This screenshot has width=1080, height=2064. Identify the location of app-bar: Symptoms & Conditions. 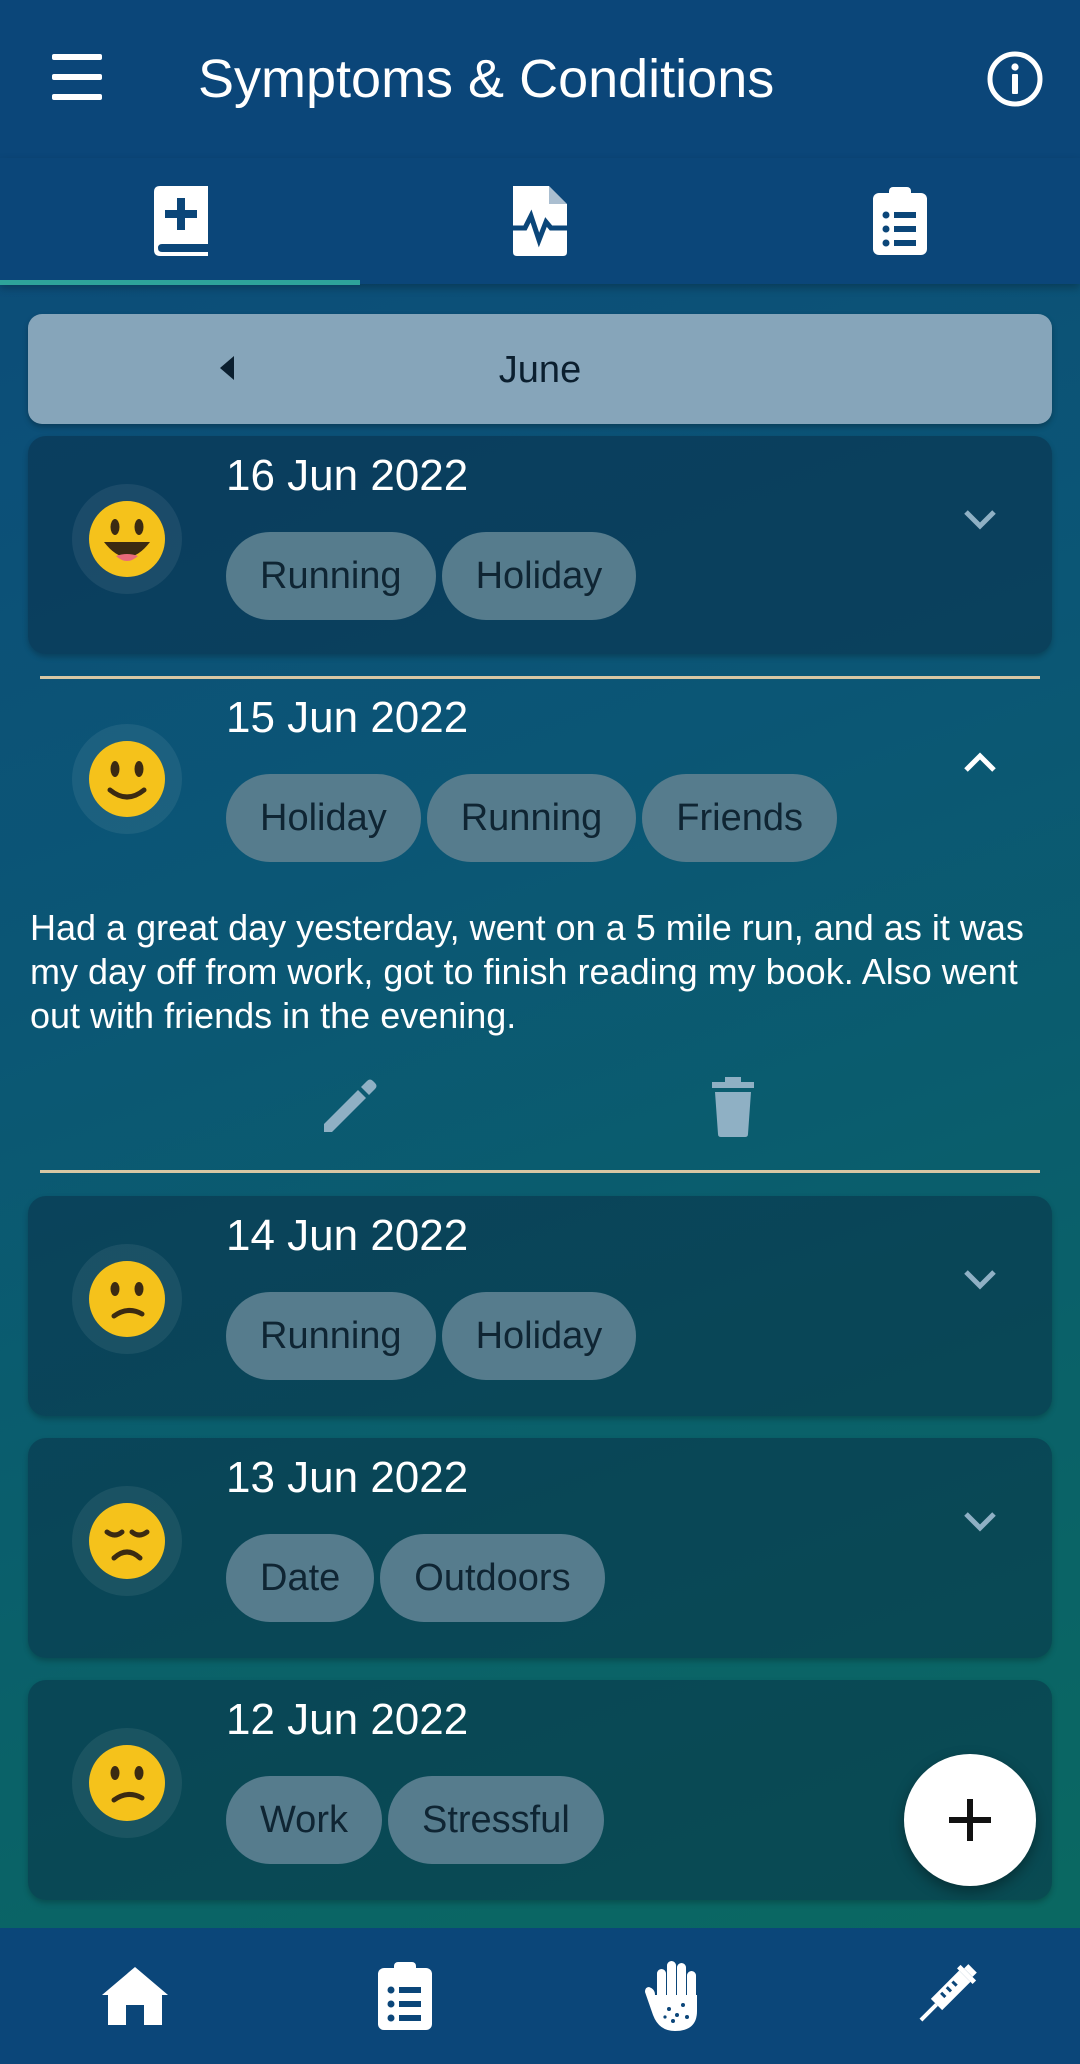
(540, 79).